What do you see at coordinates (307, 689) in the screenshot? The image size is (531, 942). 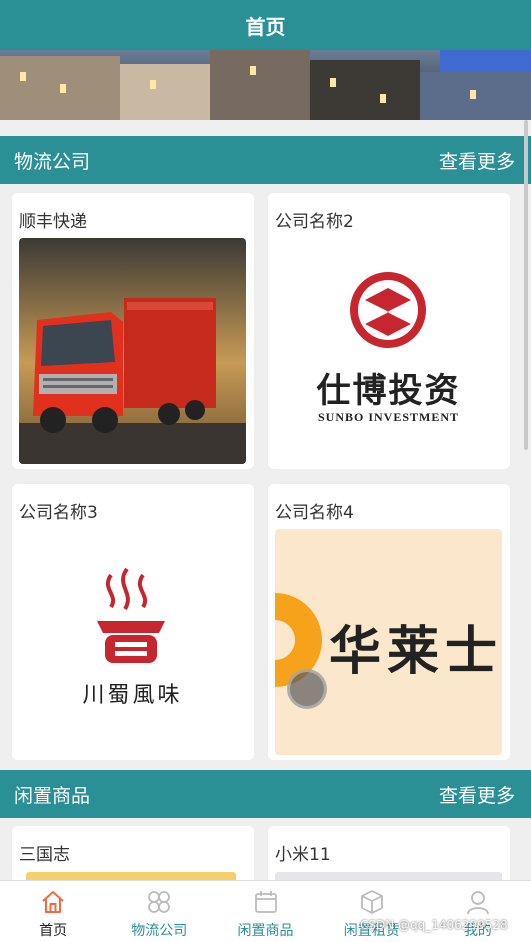 I see `touch-indicator` at bounding box center [307, 689].